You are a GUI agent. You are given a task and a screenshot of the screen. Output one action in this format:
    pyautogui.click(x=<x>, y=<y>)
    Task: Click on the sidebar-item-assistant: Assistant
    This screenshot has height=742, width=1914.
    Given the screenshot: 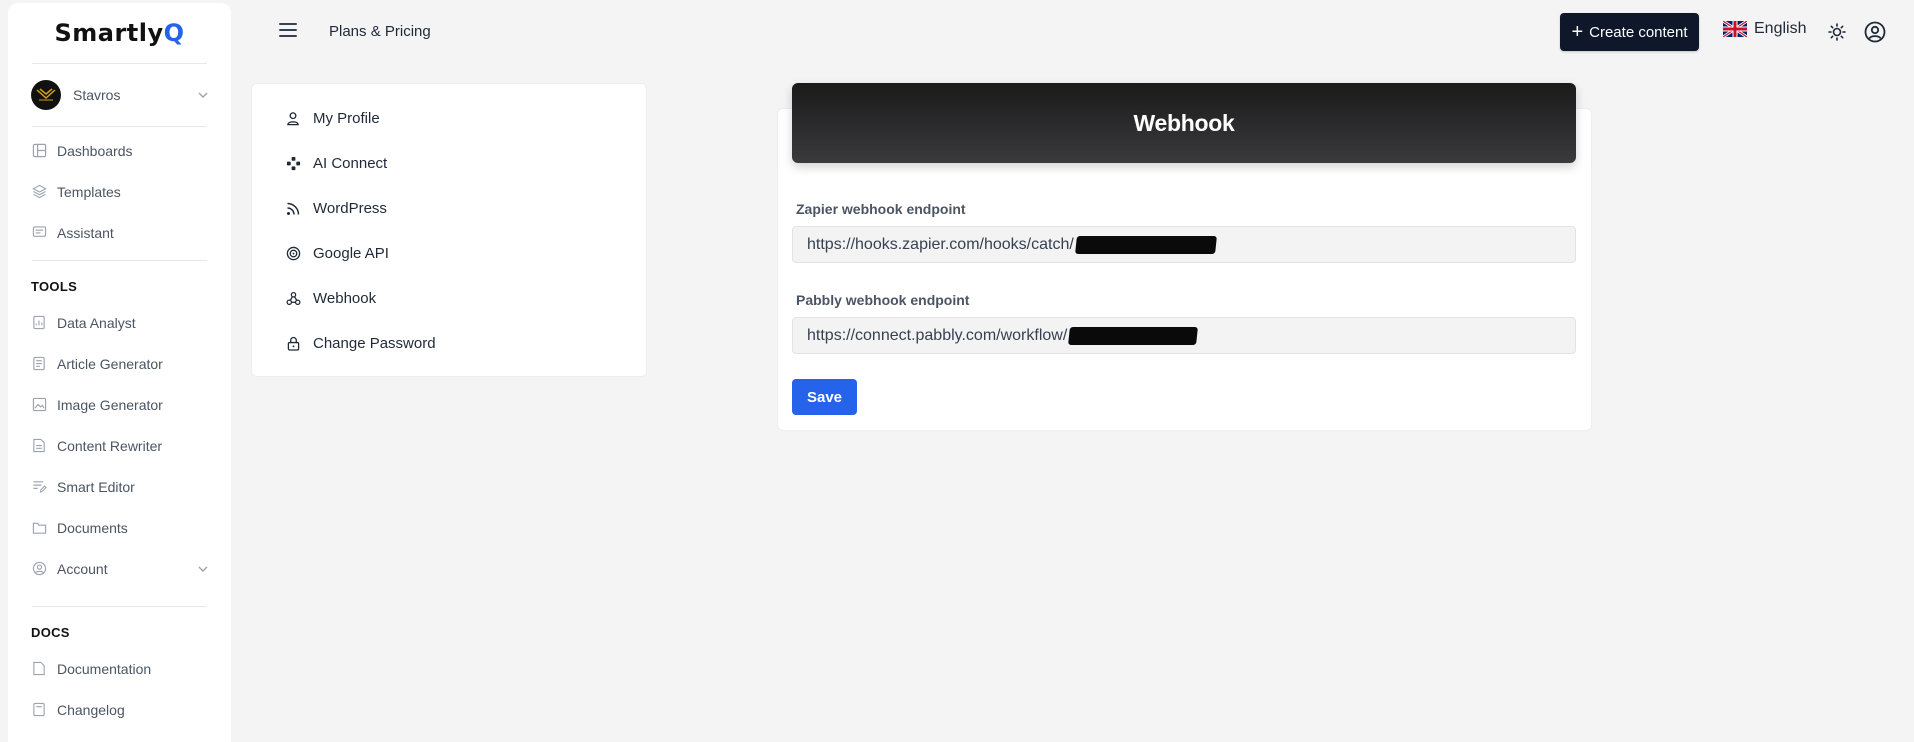 What is the action you would take?
    pyautogui.click(x=119, y=232)
    